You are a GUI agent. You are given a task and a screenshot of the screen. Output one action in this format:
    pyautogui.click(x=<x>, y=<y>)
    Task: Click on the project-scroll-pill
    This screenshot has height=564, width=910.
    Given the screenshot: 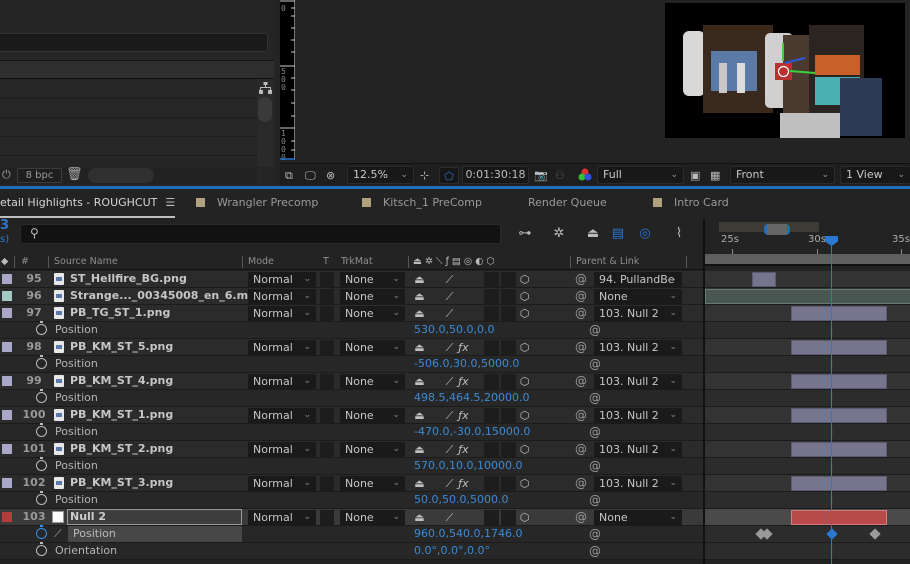 What is the action you would take?
    pyautogui.click(x=121, y=175)
    